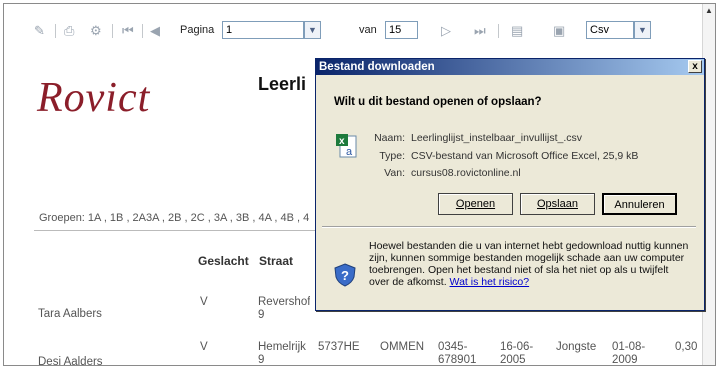 The height and width of the screenshot is (367, 720). I want to click on edit-icon: ✎, so click(39, 31).